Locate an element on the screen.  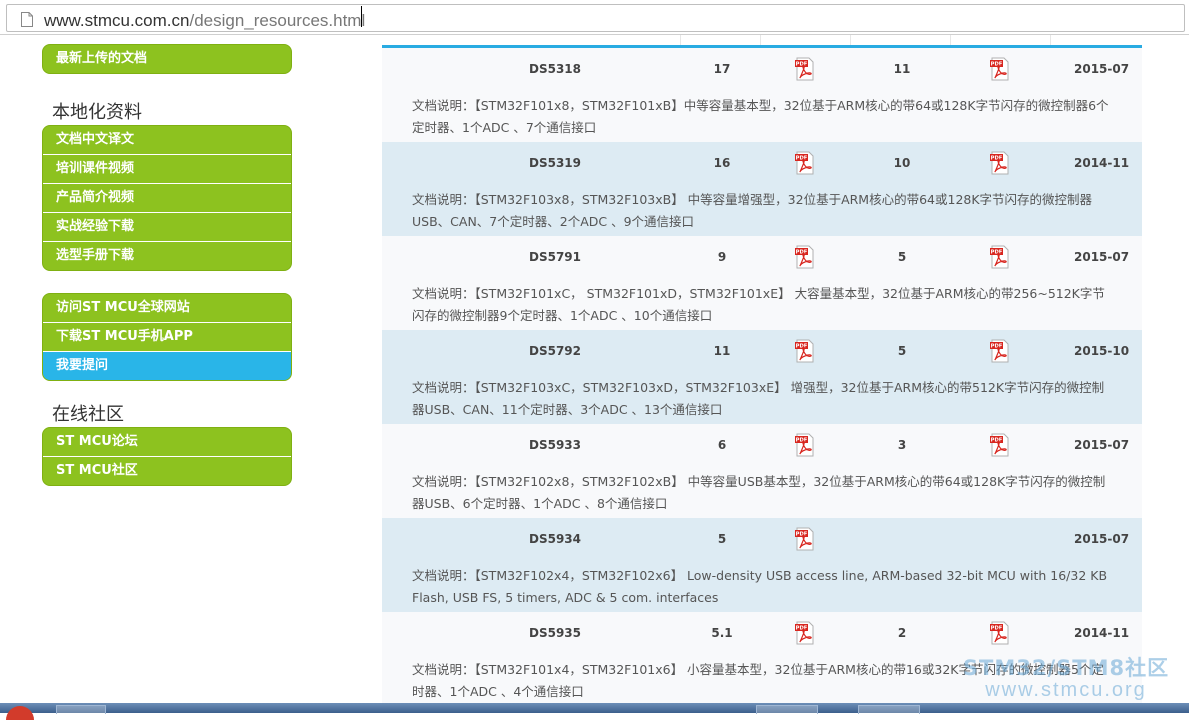
en-page-count: 6 is located at coordinates (722, 445).